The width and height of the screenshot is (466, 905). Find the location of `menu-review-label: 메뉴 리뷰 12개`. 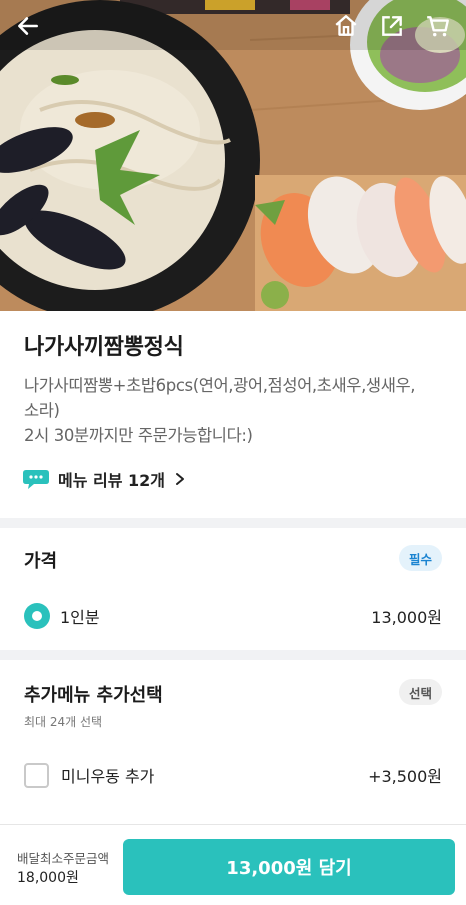

menu-review-label: 메뉴 리뷰 12개 is located at coordinates (112, 480).